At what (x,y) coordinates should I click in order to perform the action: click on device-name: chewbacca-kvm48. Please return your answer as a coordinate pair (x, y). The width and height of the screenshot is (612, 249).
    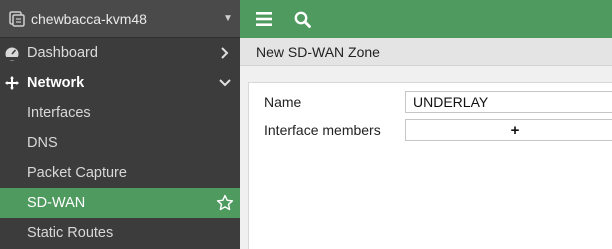
    Looking at the image, I should click on (89, 18).